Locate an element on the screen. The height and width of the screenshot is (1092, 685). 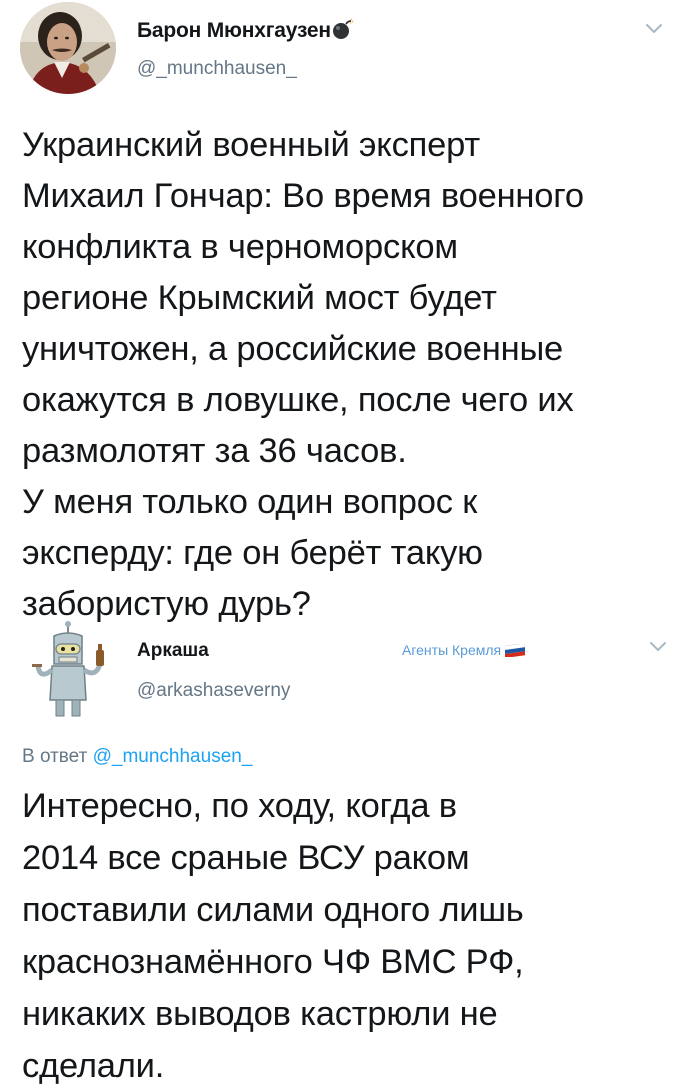
tweet-text-line: уничтожен, а российские военные is located at coordinates (293, 349).